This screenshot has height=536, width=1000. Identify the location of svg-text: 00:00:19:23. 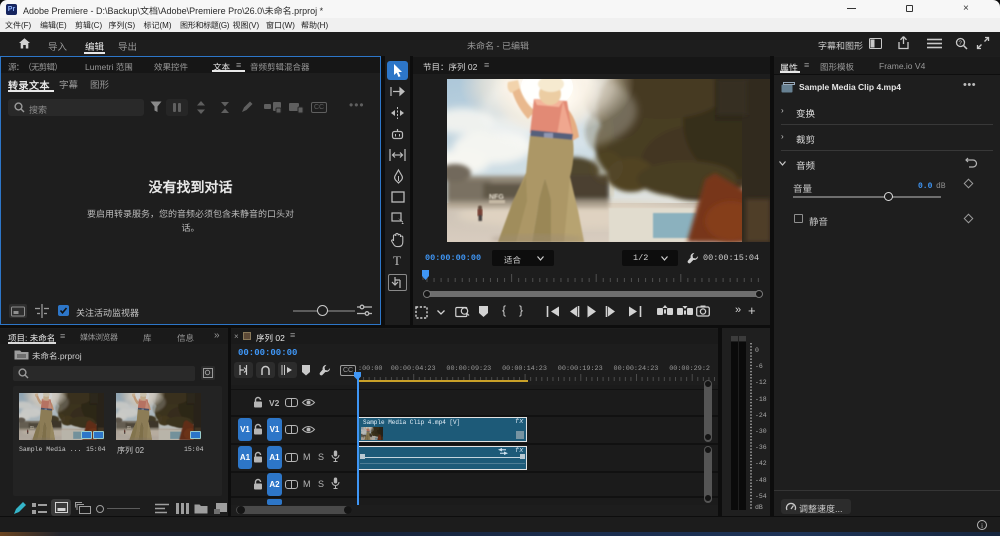
(580, 369).